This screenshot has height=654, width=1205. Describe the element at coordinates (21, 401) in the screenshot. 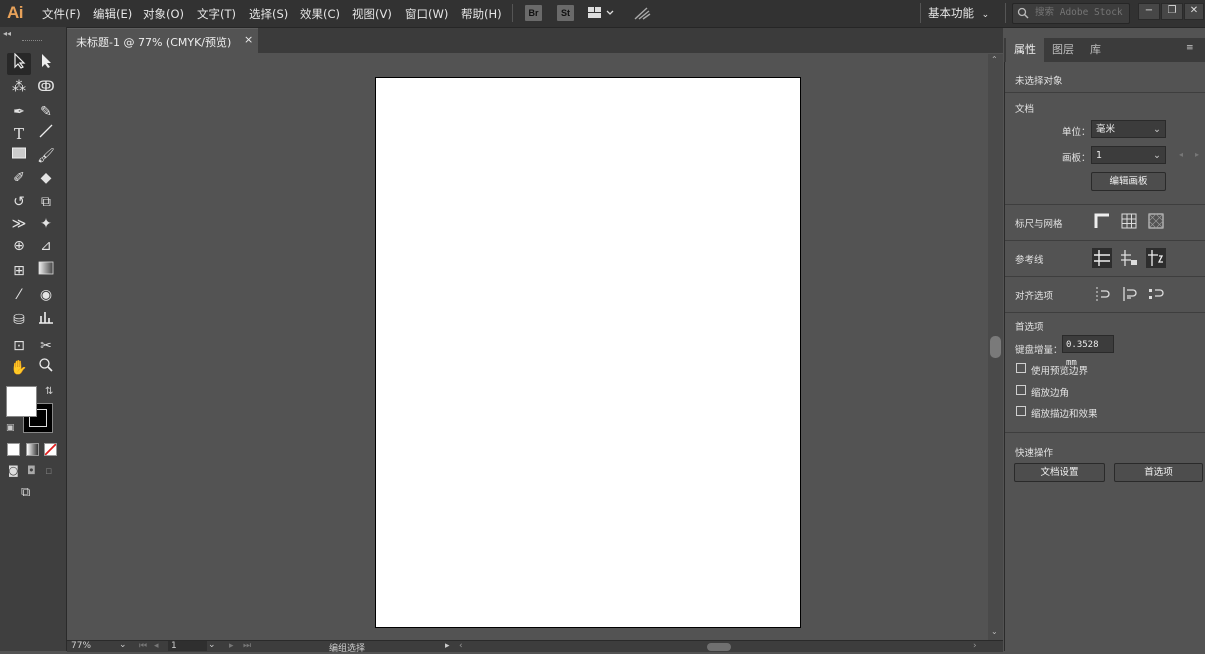

I see `fill-swatch` at that location.